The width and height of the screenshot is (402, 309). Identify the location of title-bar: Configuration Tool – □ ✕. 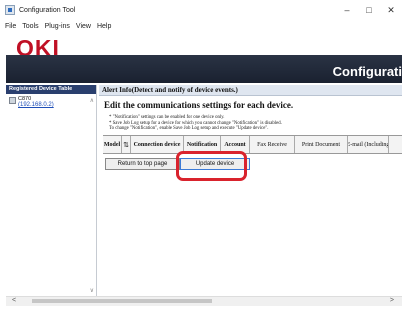
(201, 10).